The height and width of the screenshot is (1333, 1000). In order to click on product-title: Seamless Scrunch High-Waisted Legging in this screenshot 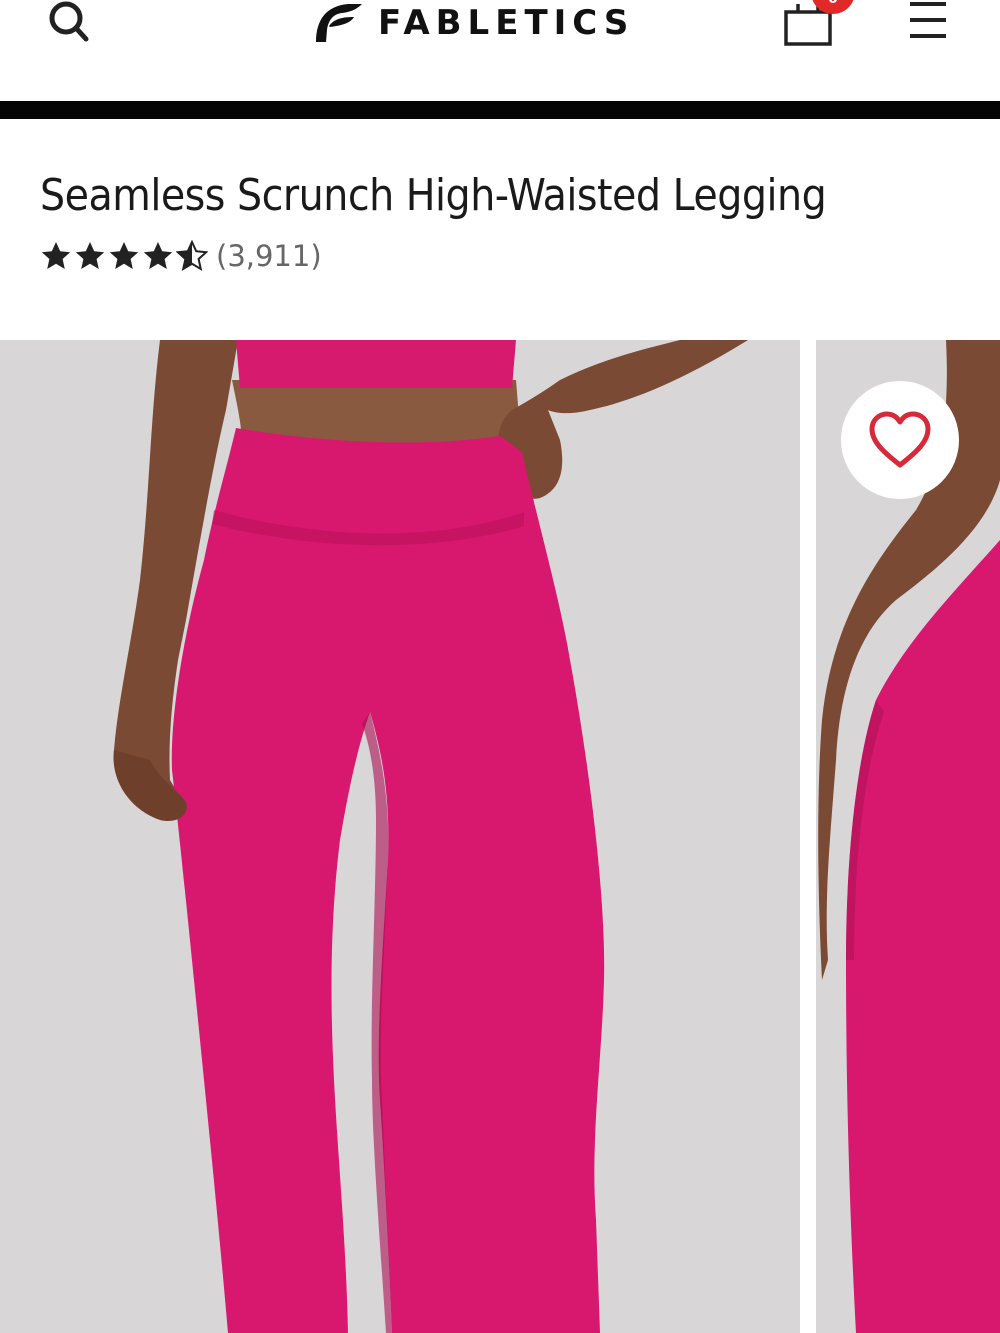, I will do `click(433, 195)`.